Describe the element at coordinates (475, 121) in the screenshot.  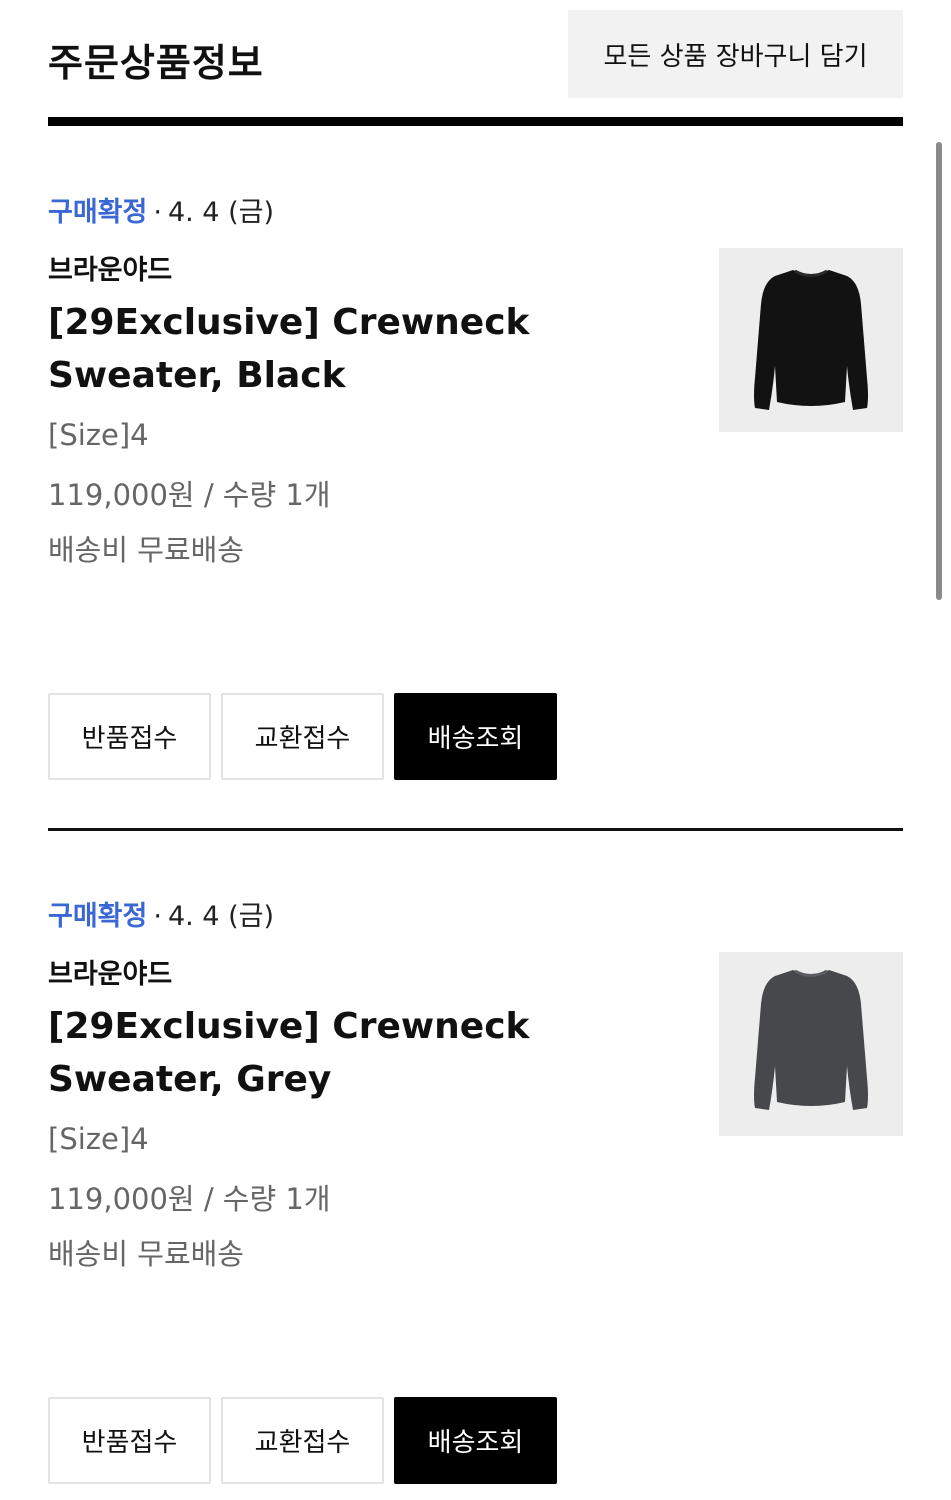
I see `header-divider` at that location.